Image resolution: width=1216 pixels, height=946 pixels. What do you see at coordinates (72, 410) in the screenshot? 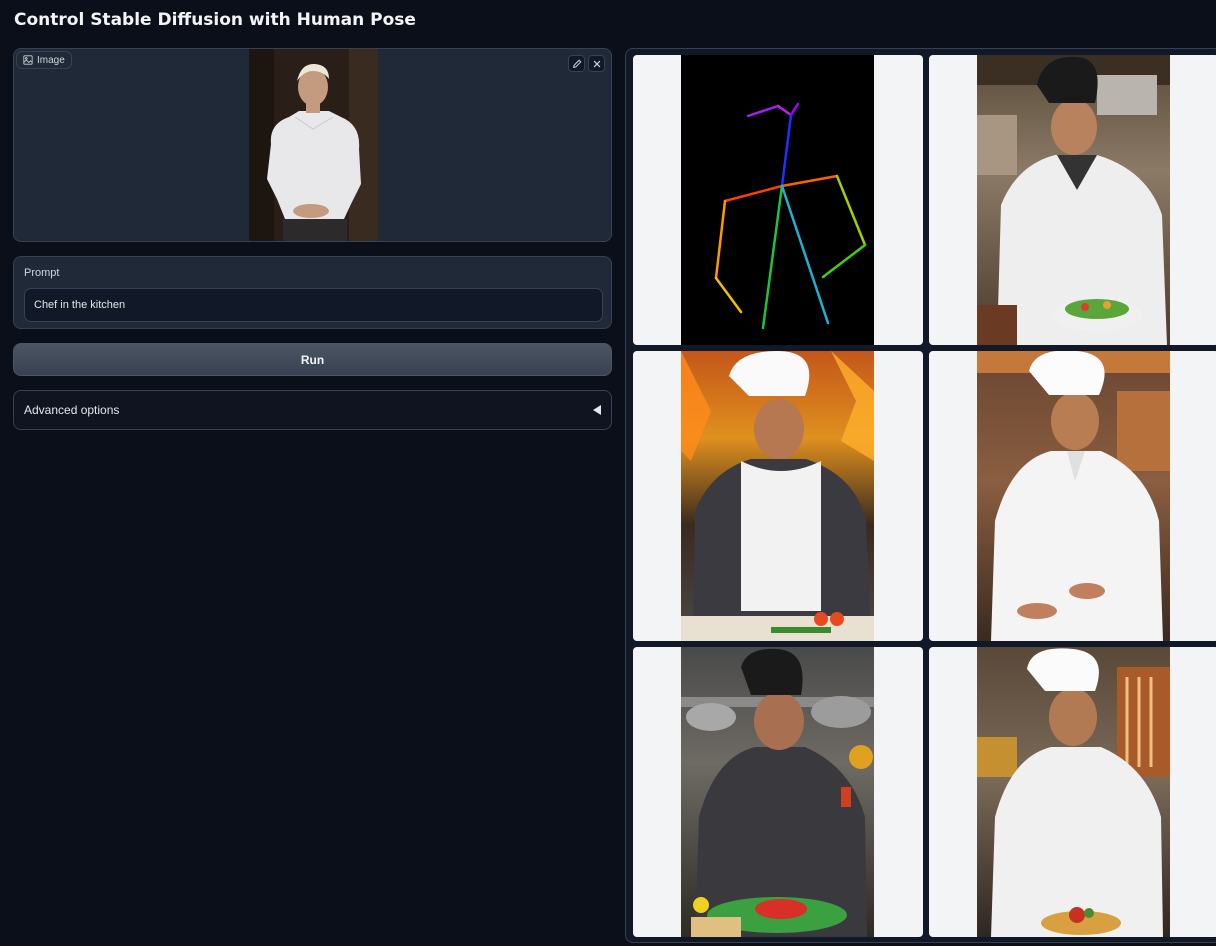
I see `advanced-options-label: Advanced options` at bounding box center [72, 410].